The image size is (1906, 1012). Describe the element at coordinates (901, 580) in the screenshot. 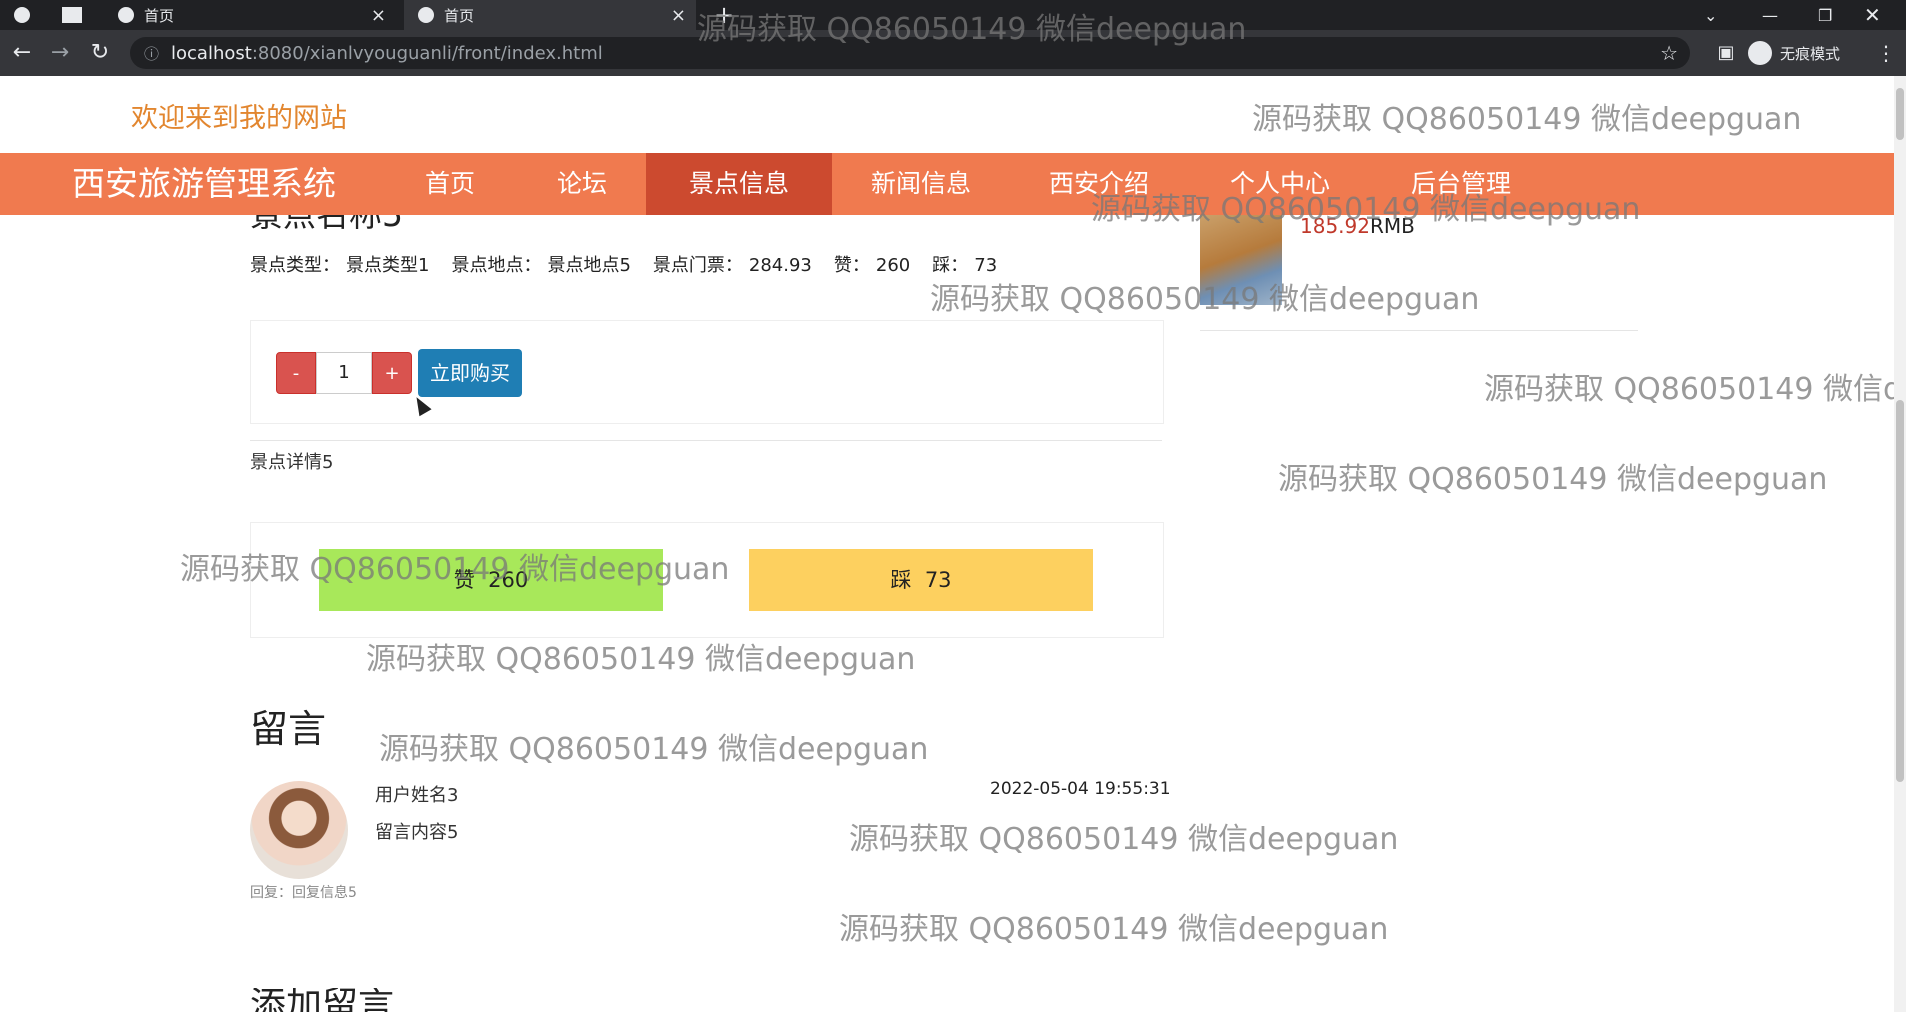

I see `dislike-label: 踩` at that location.